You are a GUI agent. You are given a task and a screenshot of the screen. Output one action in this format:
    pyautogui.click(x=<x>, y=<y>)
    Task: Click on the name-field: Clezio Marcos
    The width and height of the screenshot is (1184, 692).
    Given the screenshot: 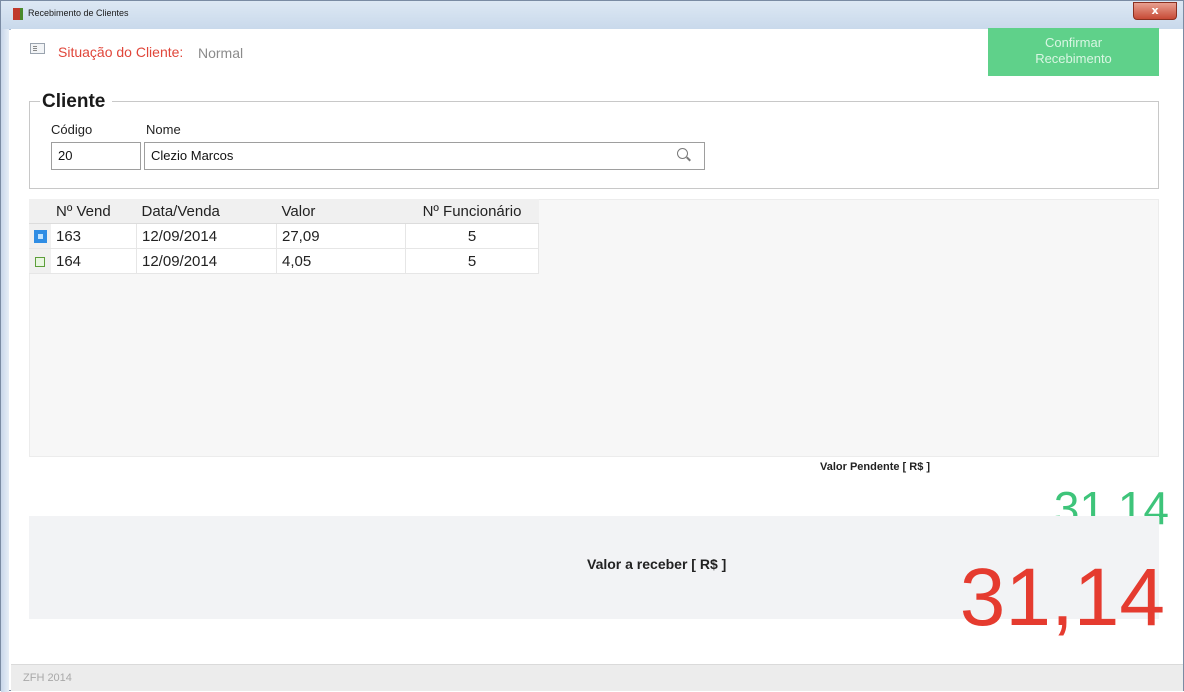 What is the action you would take?
    pyautogui.click(x=424, y=156)
    